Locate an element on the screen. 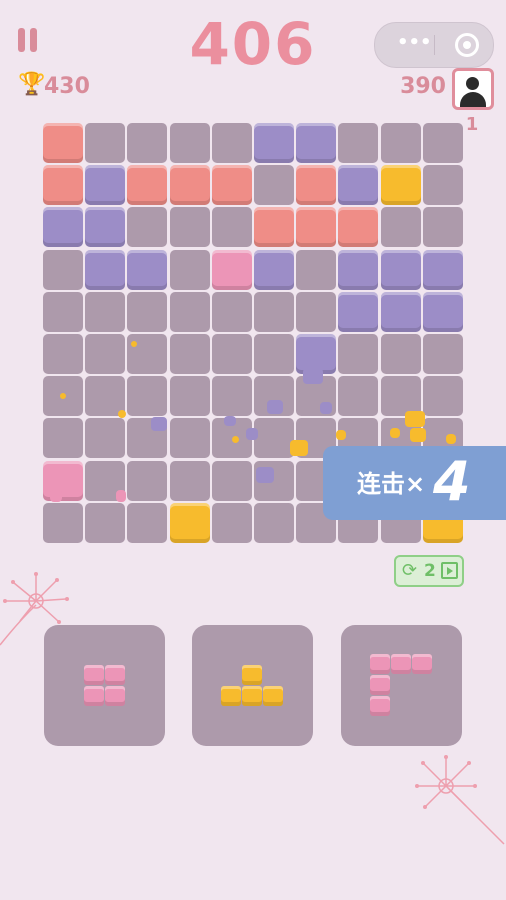  more-icon: ••• is located at coordinates (414, 42).